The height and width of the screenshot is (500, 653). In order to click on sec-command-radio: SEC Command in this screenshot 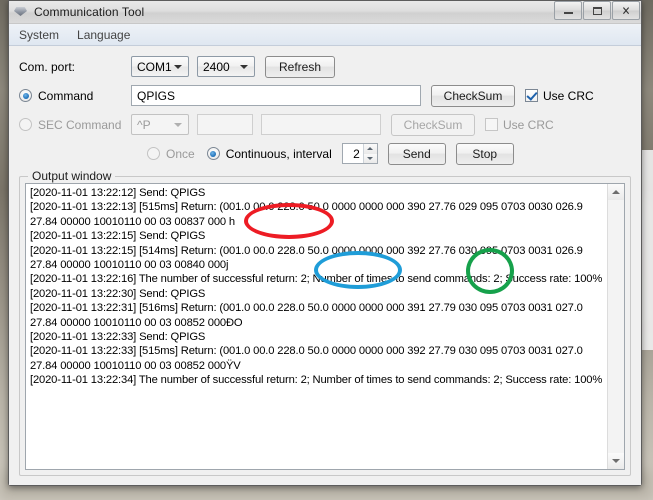, I will do `click(75, 125)`.